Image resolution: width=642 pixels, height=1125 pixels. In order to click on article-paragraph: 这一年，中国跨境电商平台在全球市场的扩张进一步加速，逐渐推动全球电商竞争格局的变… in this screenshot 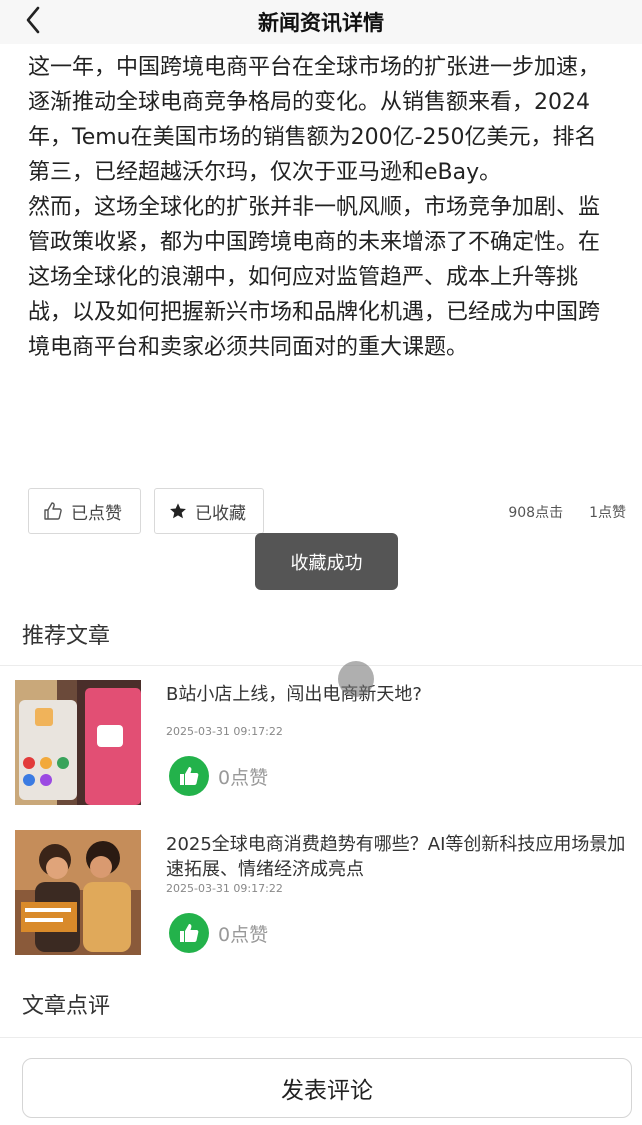, I will do `click(314, 120)`.